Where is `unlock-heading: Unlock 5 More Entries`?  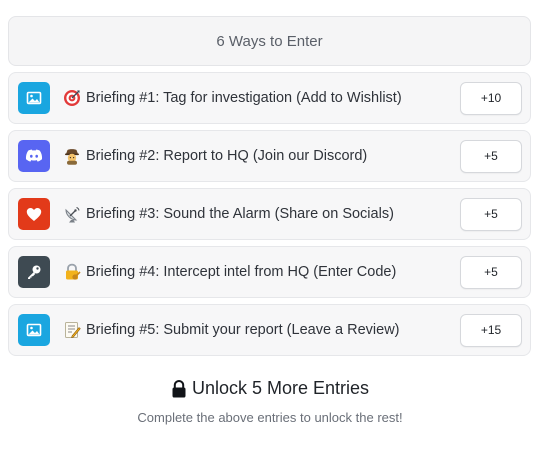 unlock-heading: Unlock 5 More Entries is located at coordinates (270, 388).